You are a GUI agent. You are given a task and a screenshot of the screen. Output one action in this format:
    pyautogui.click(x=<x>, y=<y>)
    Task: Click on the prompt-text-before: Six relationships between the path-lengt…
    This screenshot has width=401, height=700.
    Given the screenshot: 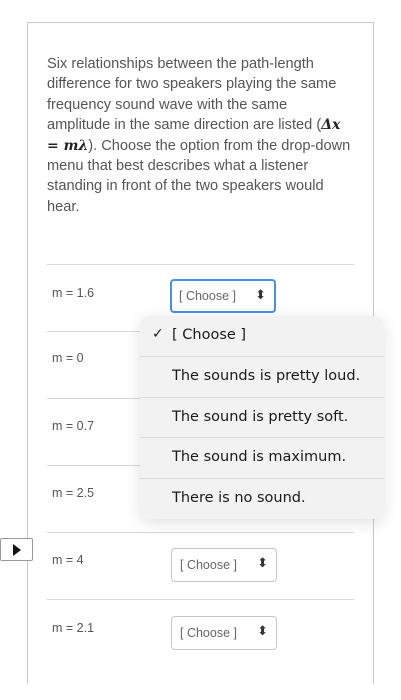 What is the action you would take?
    pyautogui.click(x=192, y=95)
    